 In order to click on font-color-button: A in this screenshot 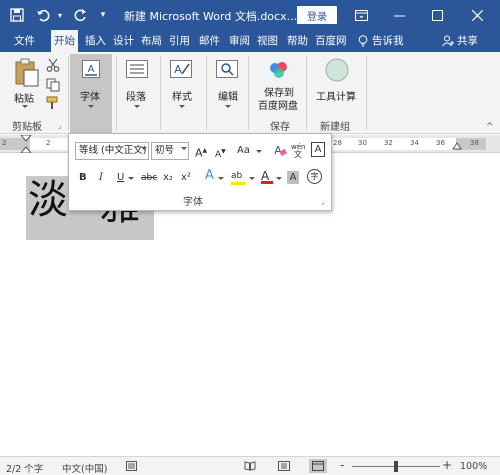, I will do `click(267, 176)`.